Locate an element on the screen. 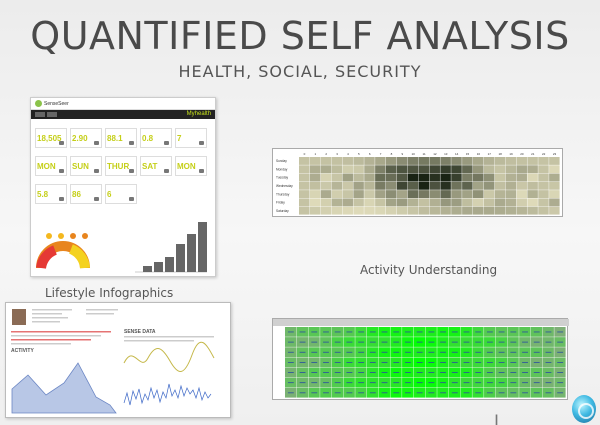  caption-activity: Activity Understanding is located at coordinates (429, 270).